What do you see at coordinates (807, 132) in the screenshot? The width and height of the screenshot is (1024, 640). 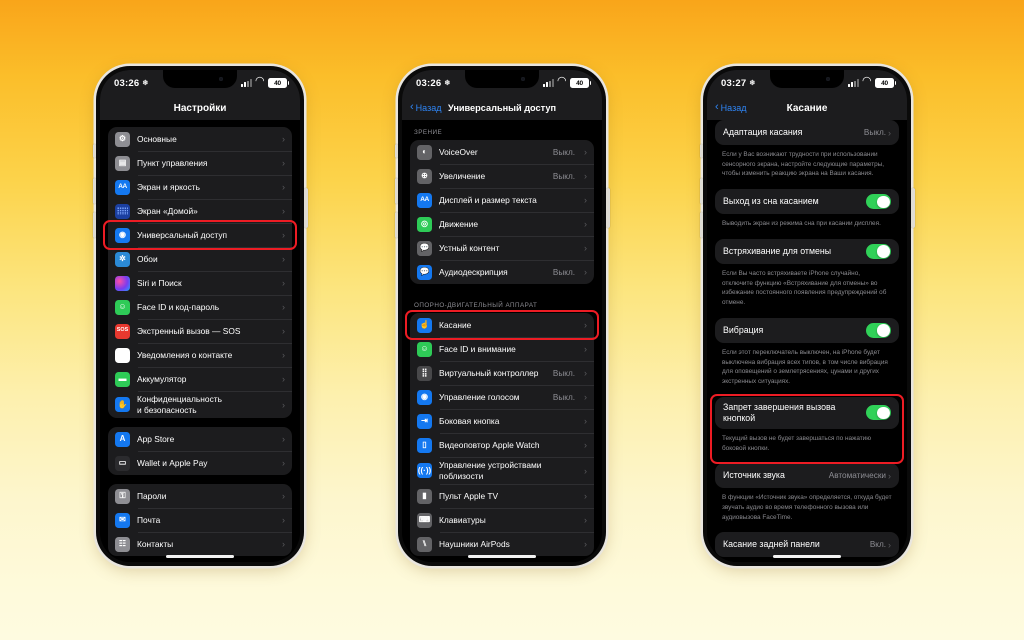 I see `setting-адаптация-касания: Адаптация касания Выкл. ›` at bounding box center [807, 132].